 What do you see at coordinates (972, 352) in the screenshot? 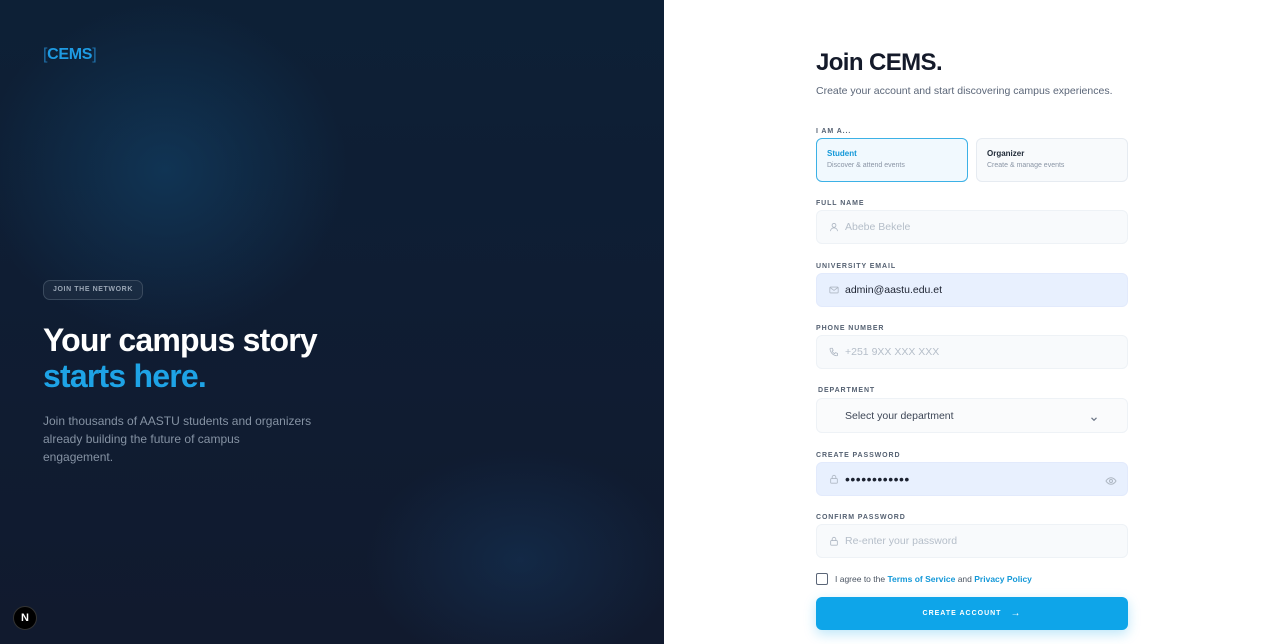
I see `phone-input: +251 9XX XXX XXX` at bounding box center [972, 352].